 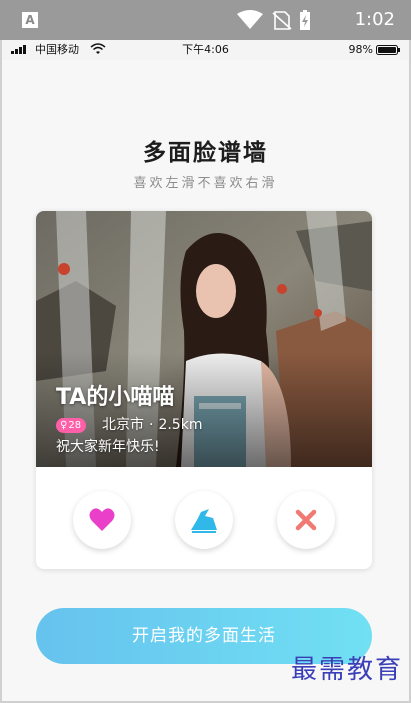 I want to click on page-title: 多面脸谱墙, so click(x=205, y=153).